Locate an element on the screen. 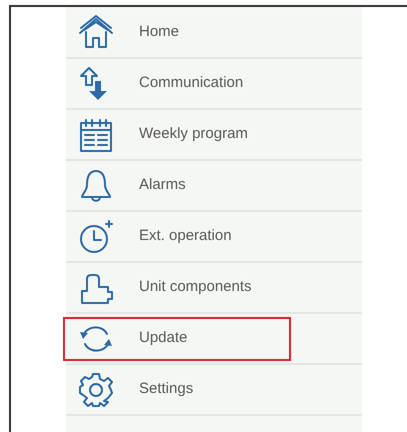 The image size is (407, 432). menu-item: Home is located at coordinates (214, 33).